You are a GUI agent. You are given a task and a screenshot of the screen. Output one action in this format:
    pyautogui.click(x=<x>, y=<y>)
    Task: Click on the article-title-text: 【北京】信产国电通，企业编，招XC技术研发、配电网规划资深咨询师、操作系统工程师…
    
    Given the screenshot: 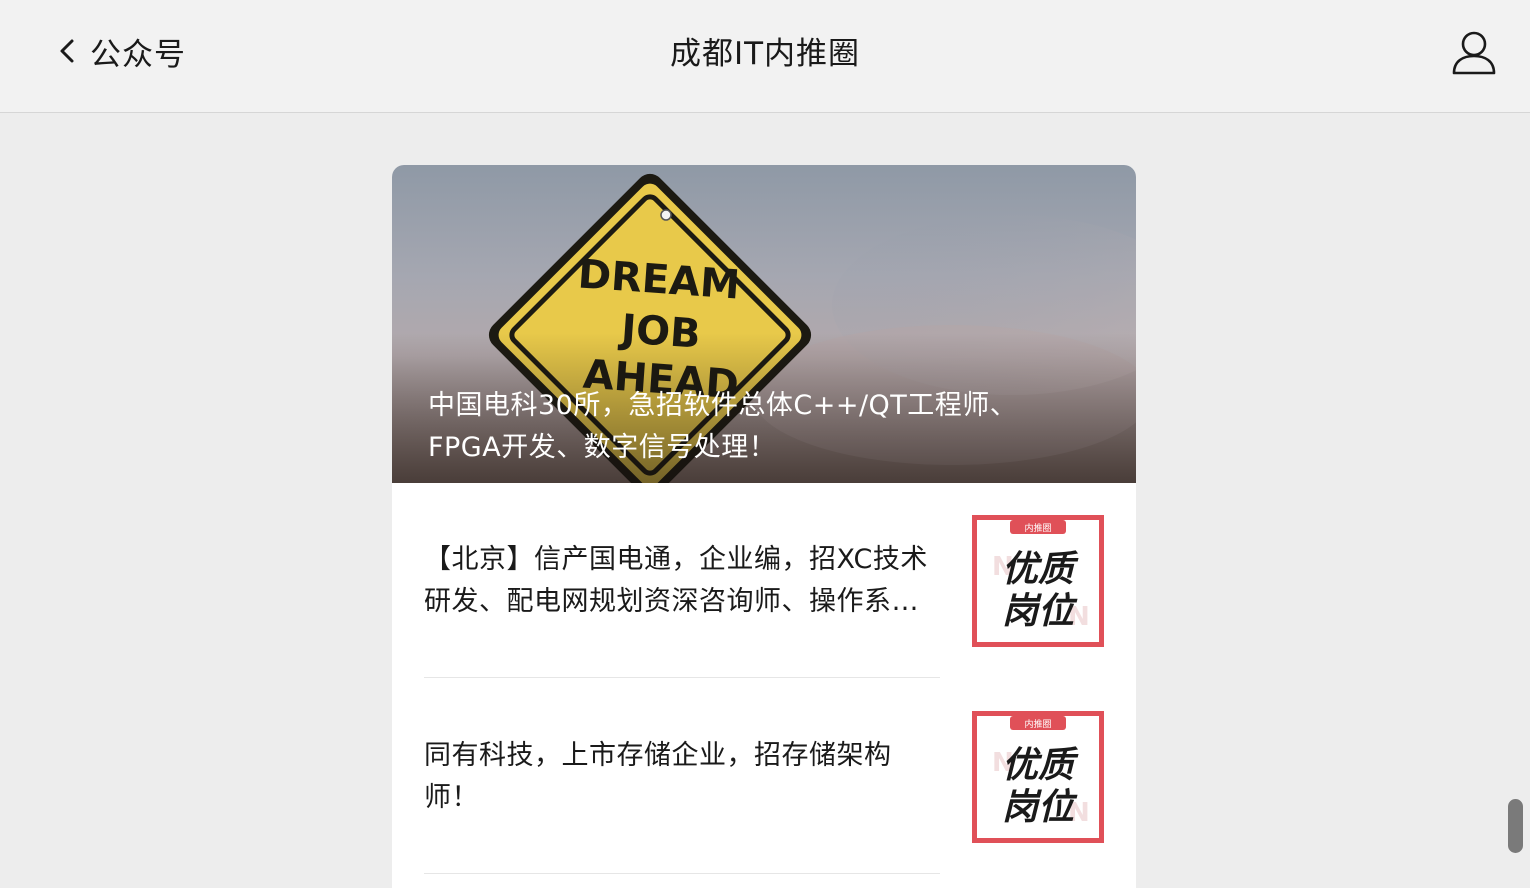 What is the action you would take?
    pyautogui.click(x=676, y=580)
    